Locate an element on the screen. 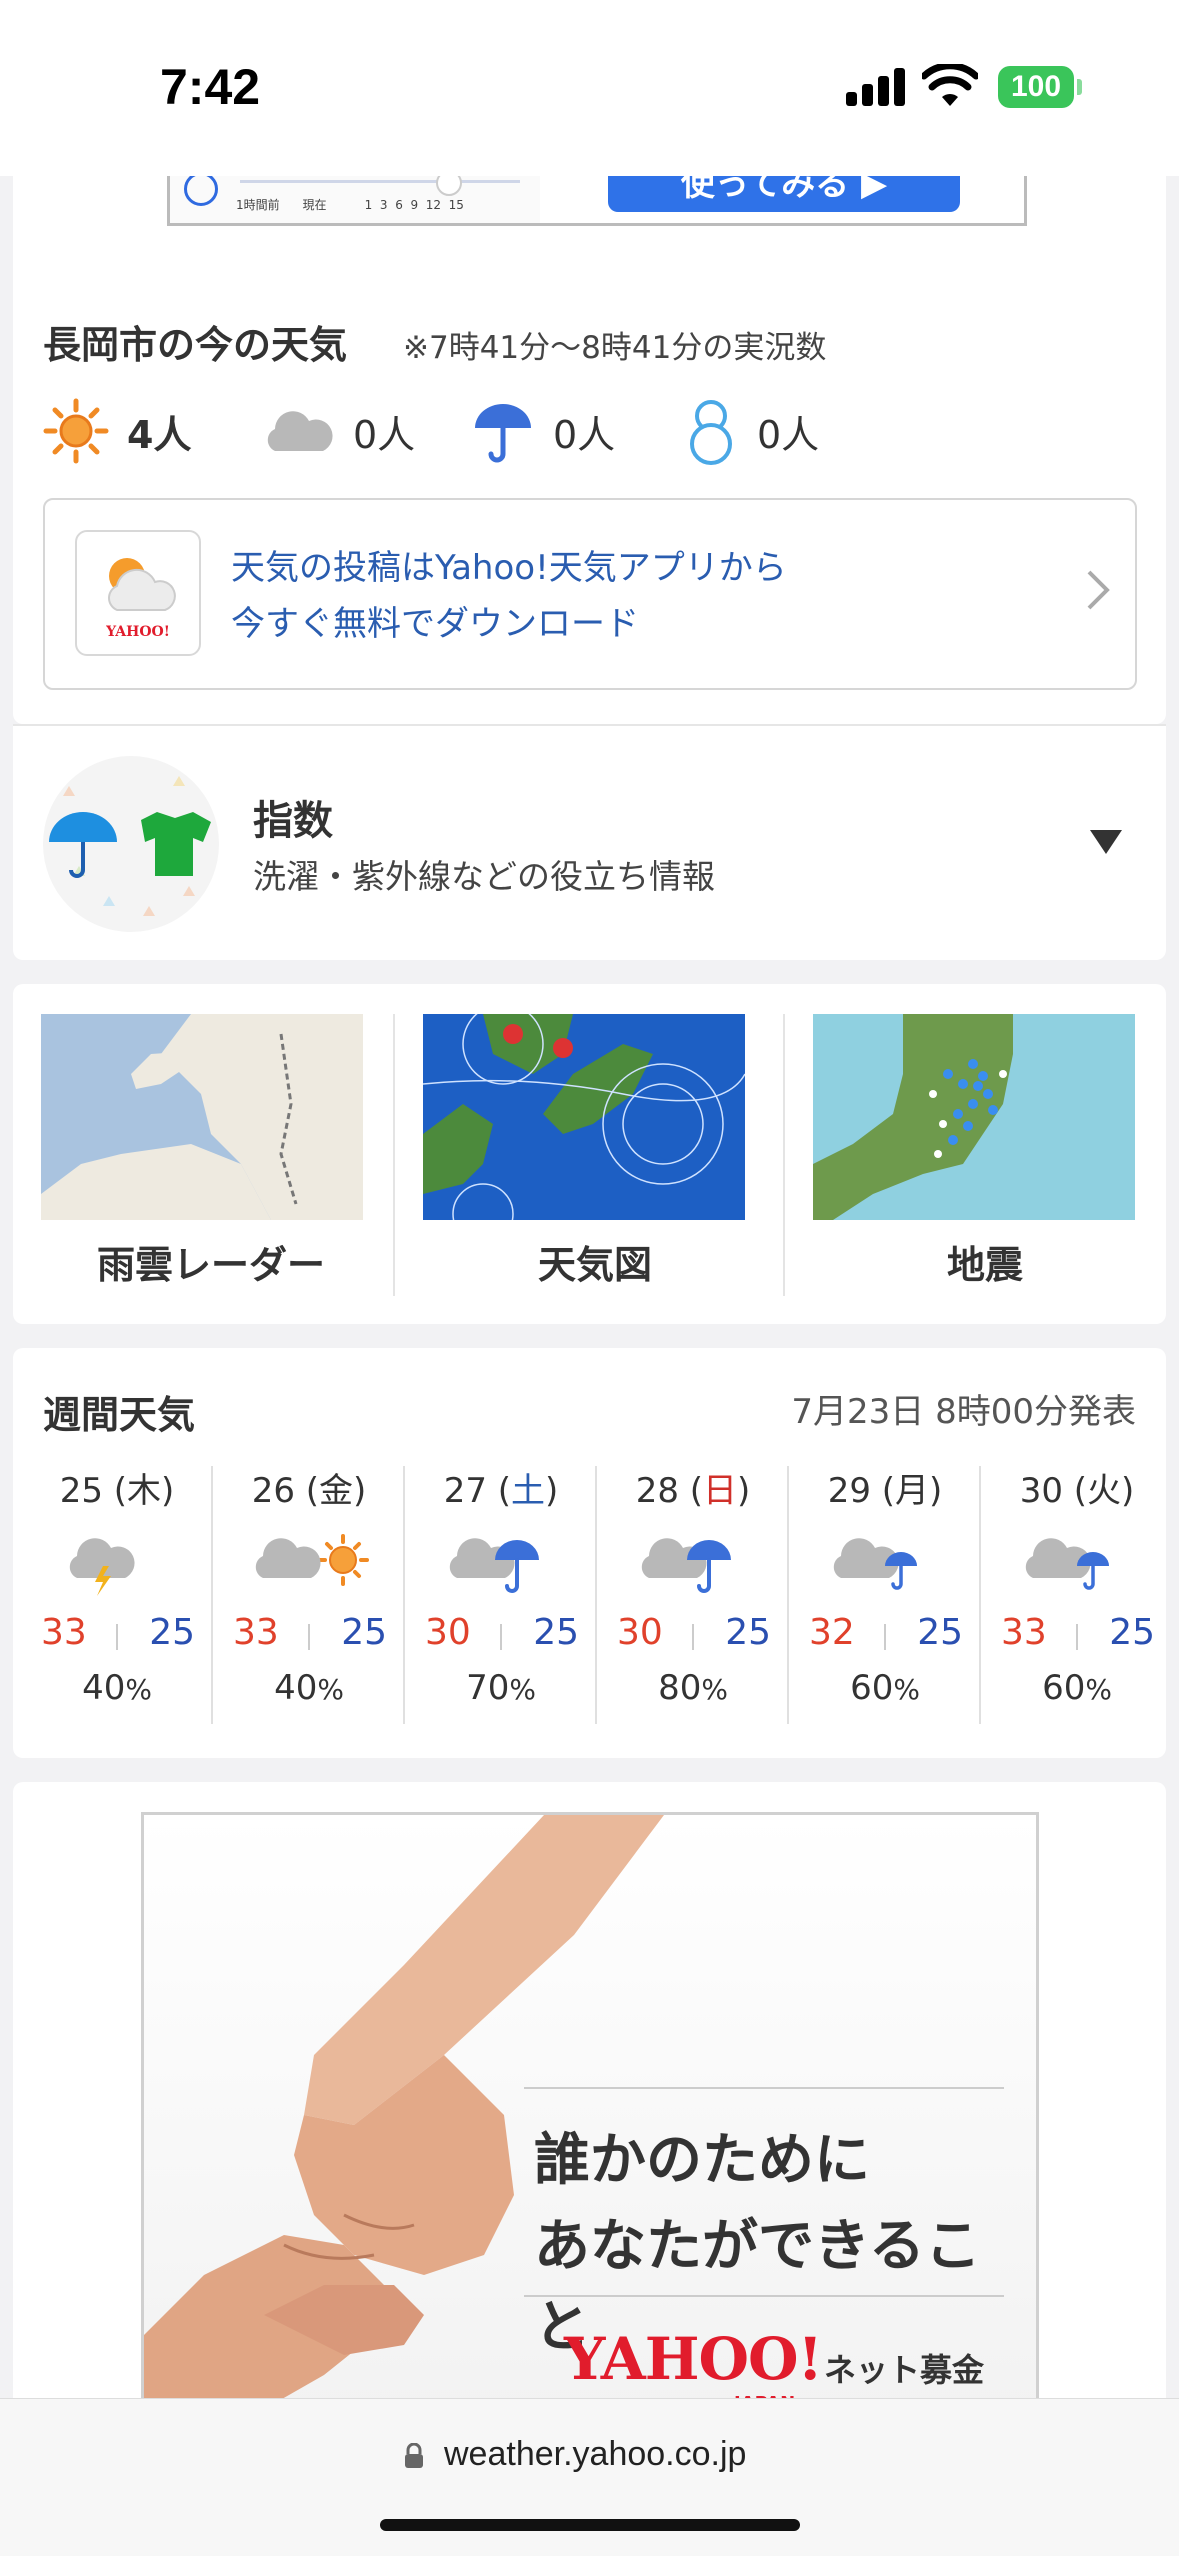 This screenshot has width=1179, height=2556. count-rain: 0人 is located at coordinates (543, 431).